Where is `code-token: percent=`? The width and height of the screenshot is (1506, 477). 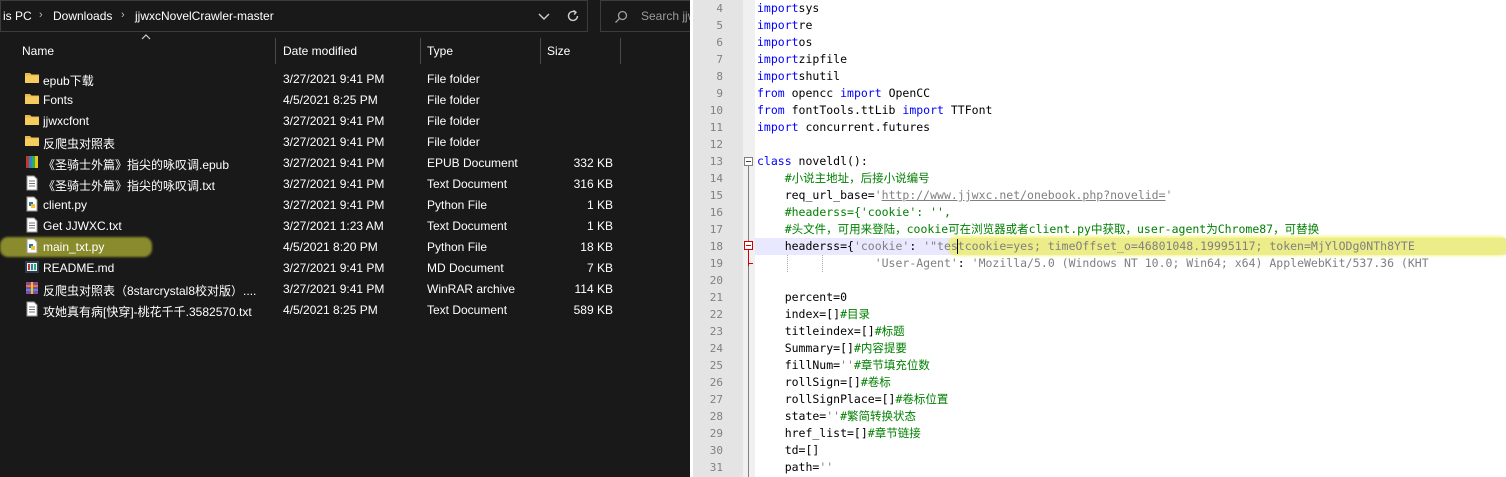 code-token: percent= is located at coordinates (799, 297).